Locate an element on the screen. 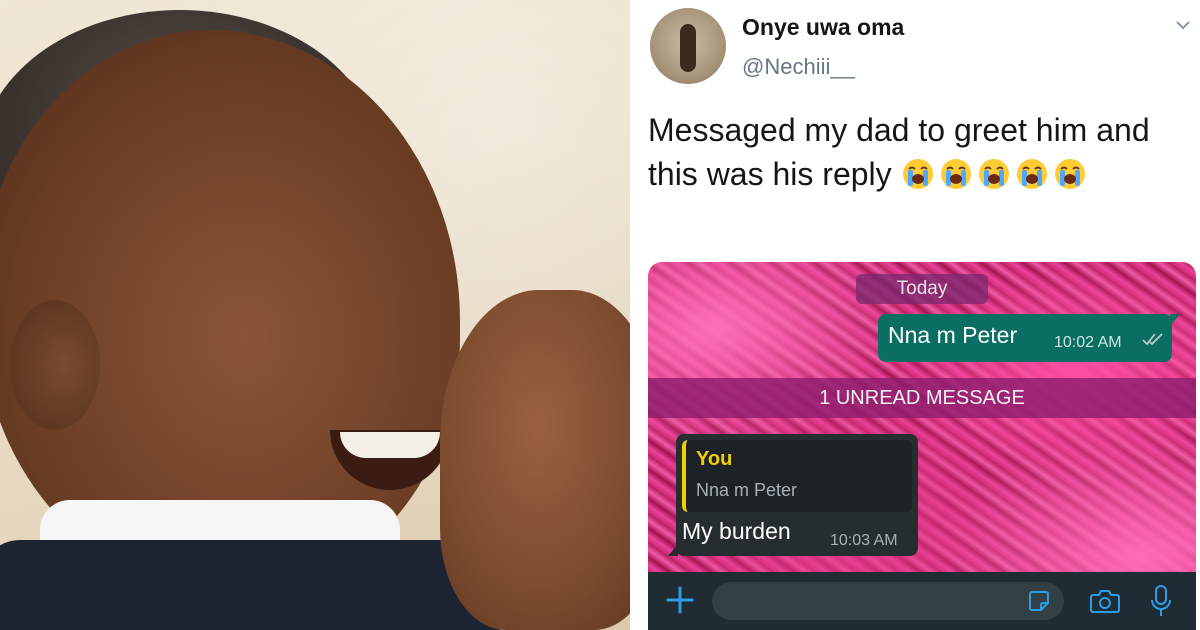 Image resolution: width=1200 pixels, height=630 pixels. photo-ear is located at coordinates (55, 365).